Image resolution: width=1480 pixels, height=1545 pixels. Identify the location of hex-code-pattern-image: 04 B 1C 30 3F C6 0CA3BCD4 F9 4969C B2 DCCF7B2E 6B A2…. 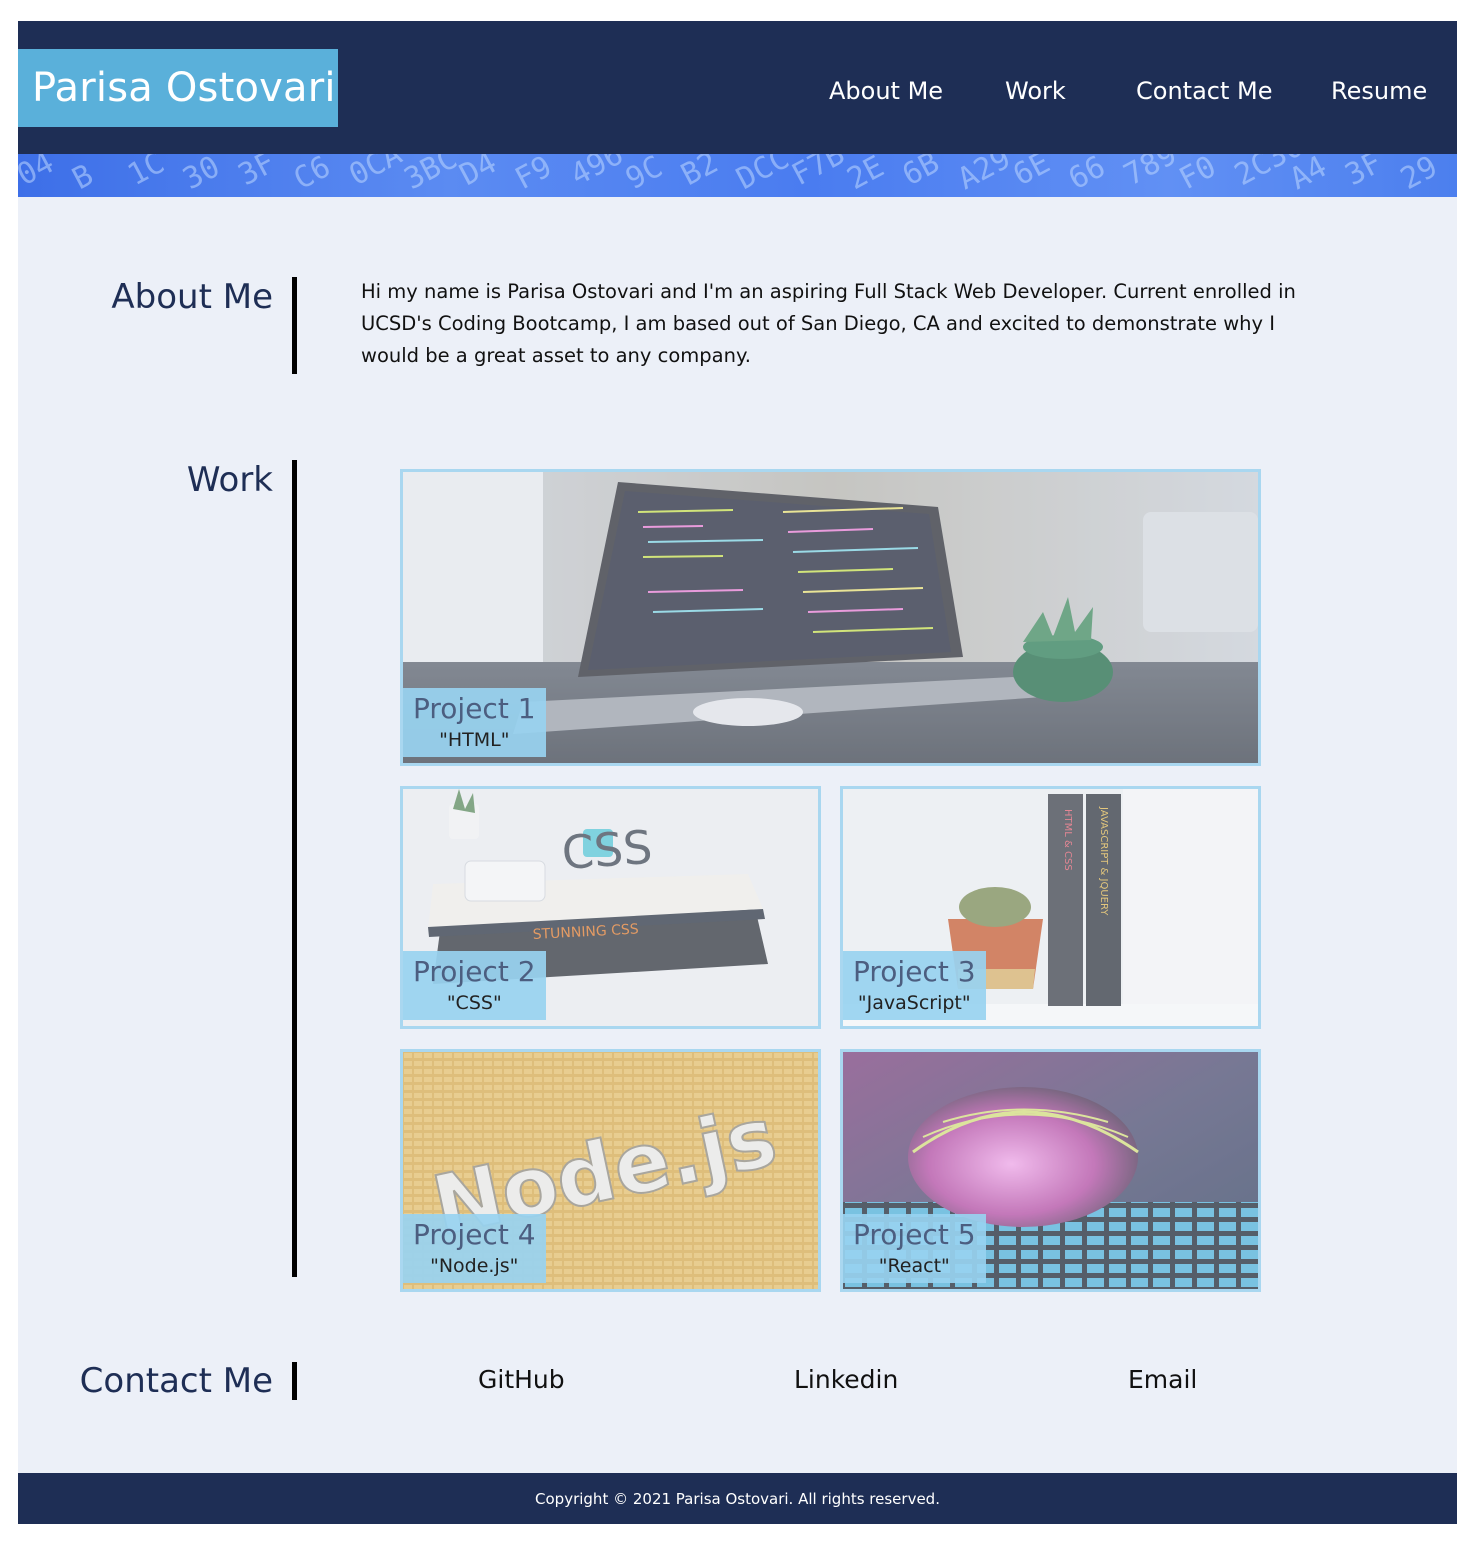
(730, 175).